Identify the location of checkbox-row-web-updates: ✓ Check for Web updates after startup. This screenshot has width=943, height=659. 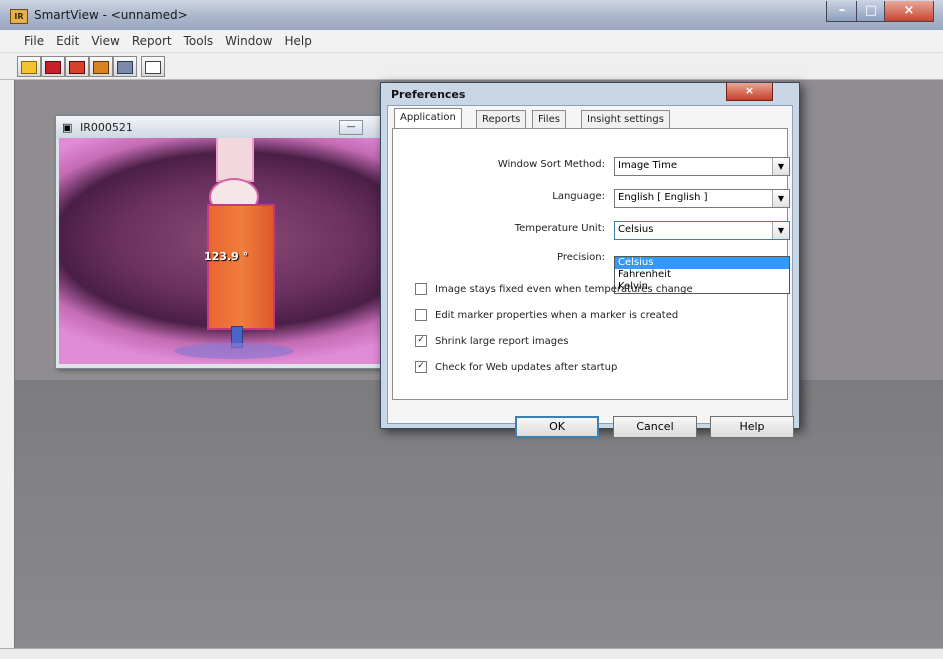
(516, 367).